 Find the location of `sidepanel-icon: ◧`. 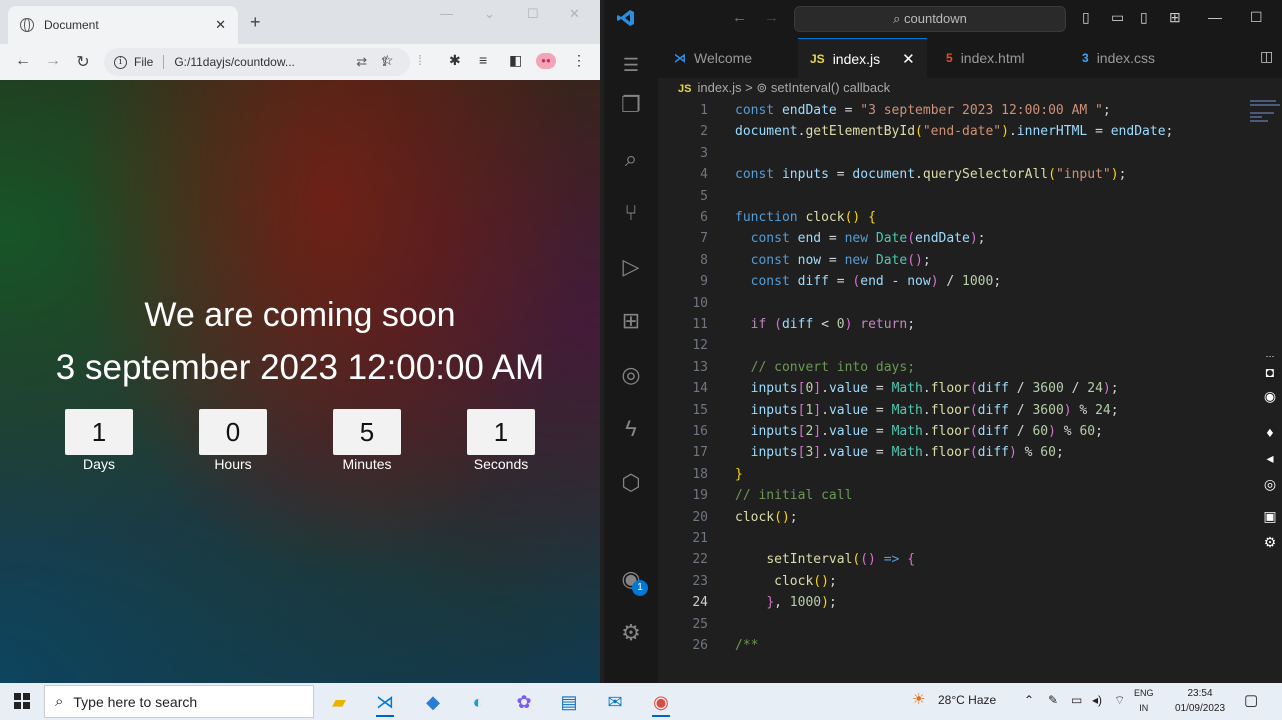

sidepanel-icon: ◧ is located at coordinates (515, 60).